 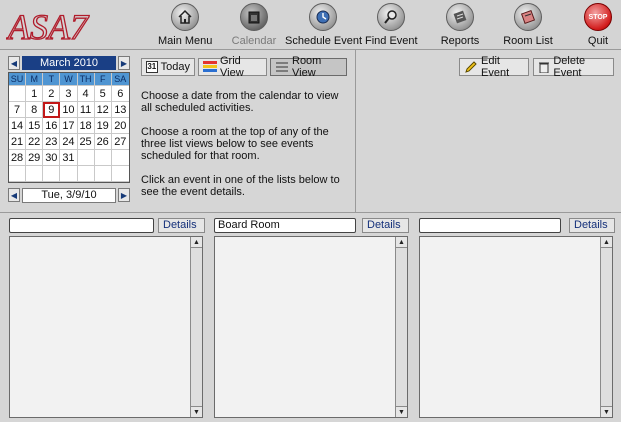 I want to click on calendar-day: 8, so click(x=35, y=110).